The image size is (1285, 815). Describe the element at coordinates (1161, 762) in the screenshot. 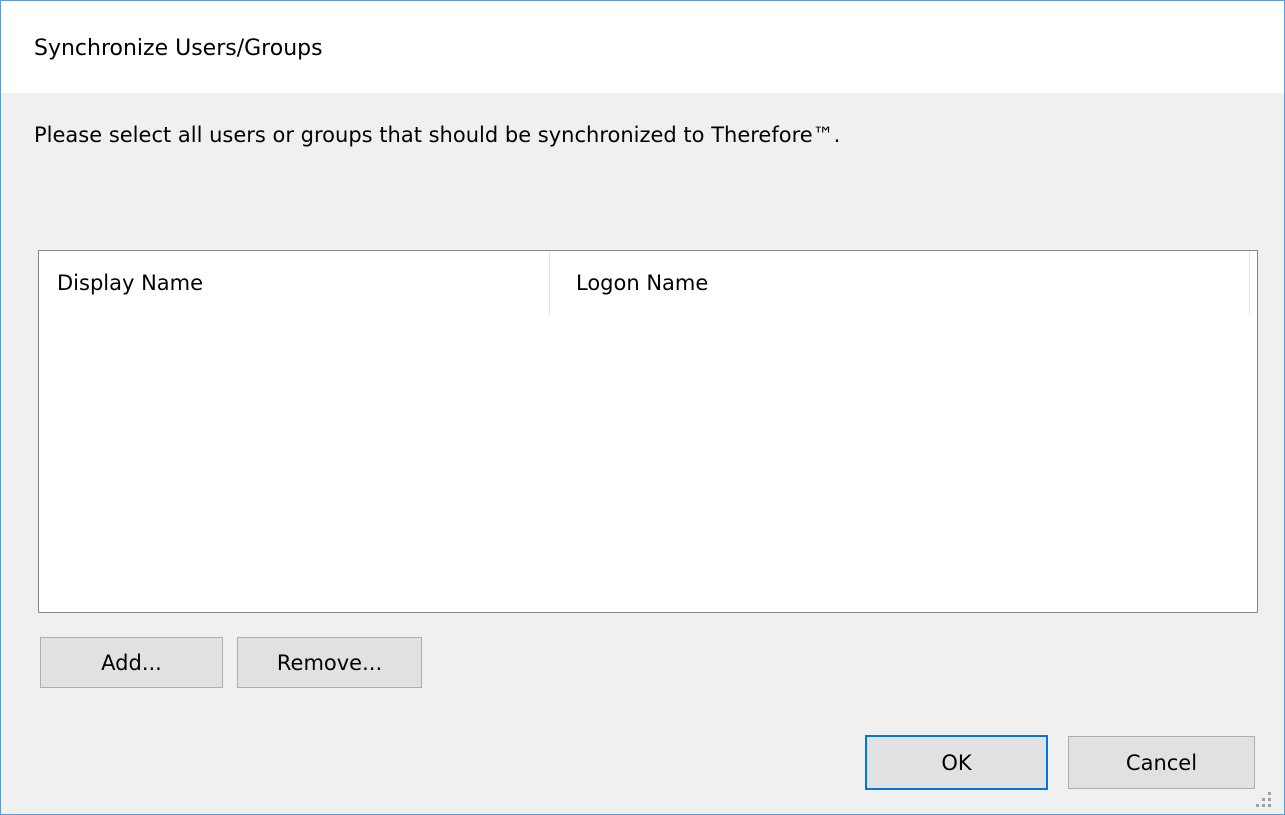

I see `cancel-button: Cancel` at that location.